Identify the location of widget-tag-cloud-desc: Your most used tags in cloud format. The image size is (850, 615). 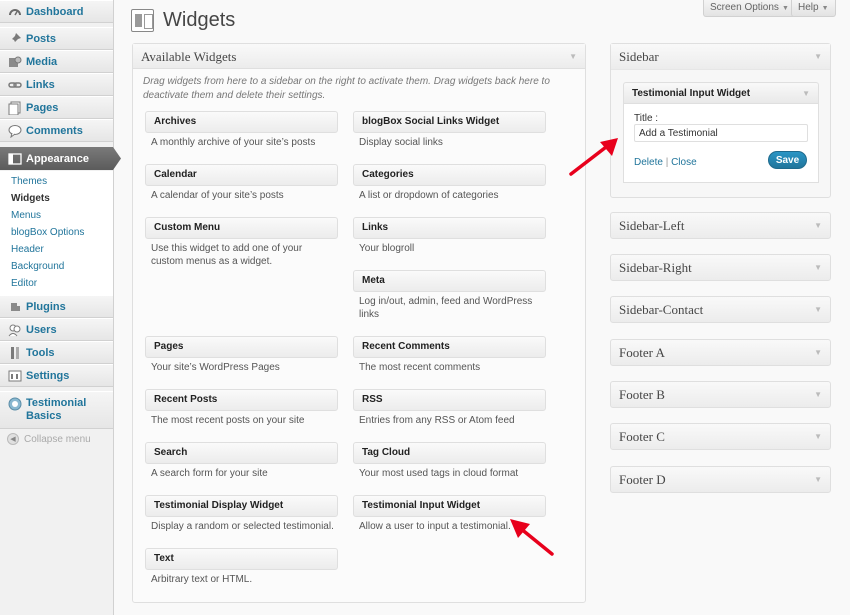
(439, 473).